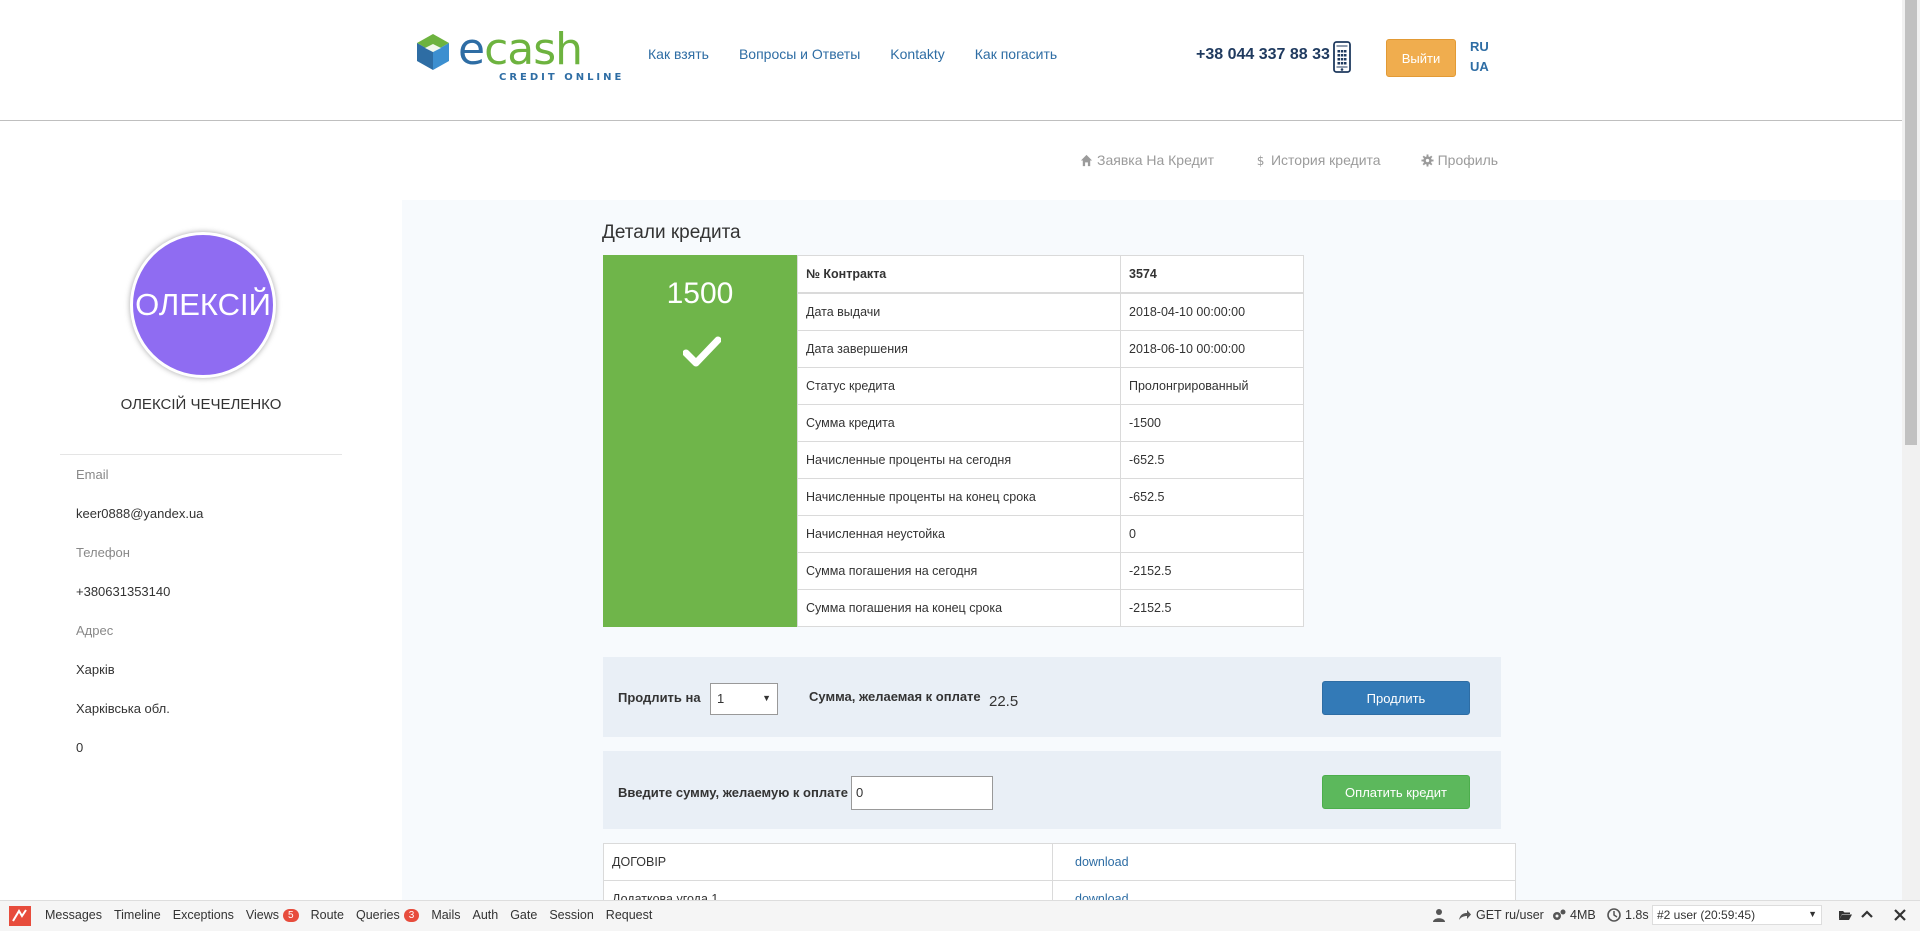 This screenshot has height=931, width=1920. I want to click on ecash-logo: ecash CREDIT ONLINE, so click(517, 56).